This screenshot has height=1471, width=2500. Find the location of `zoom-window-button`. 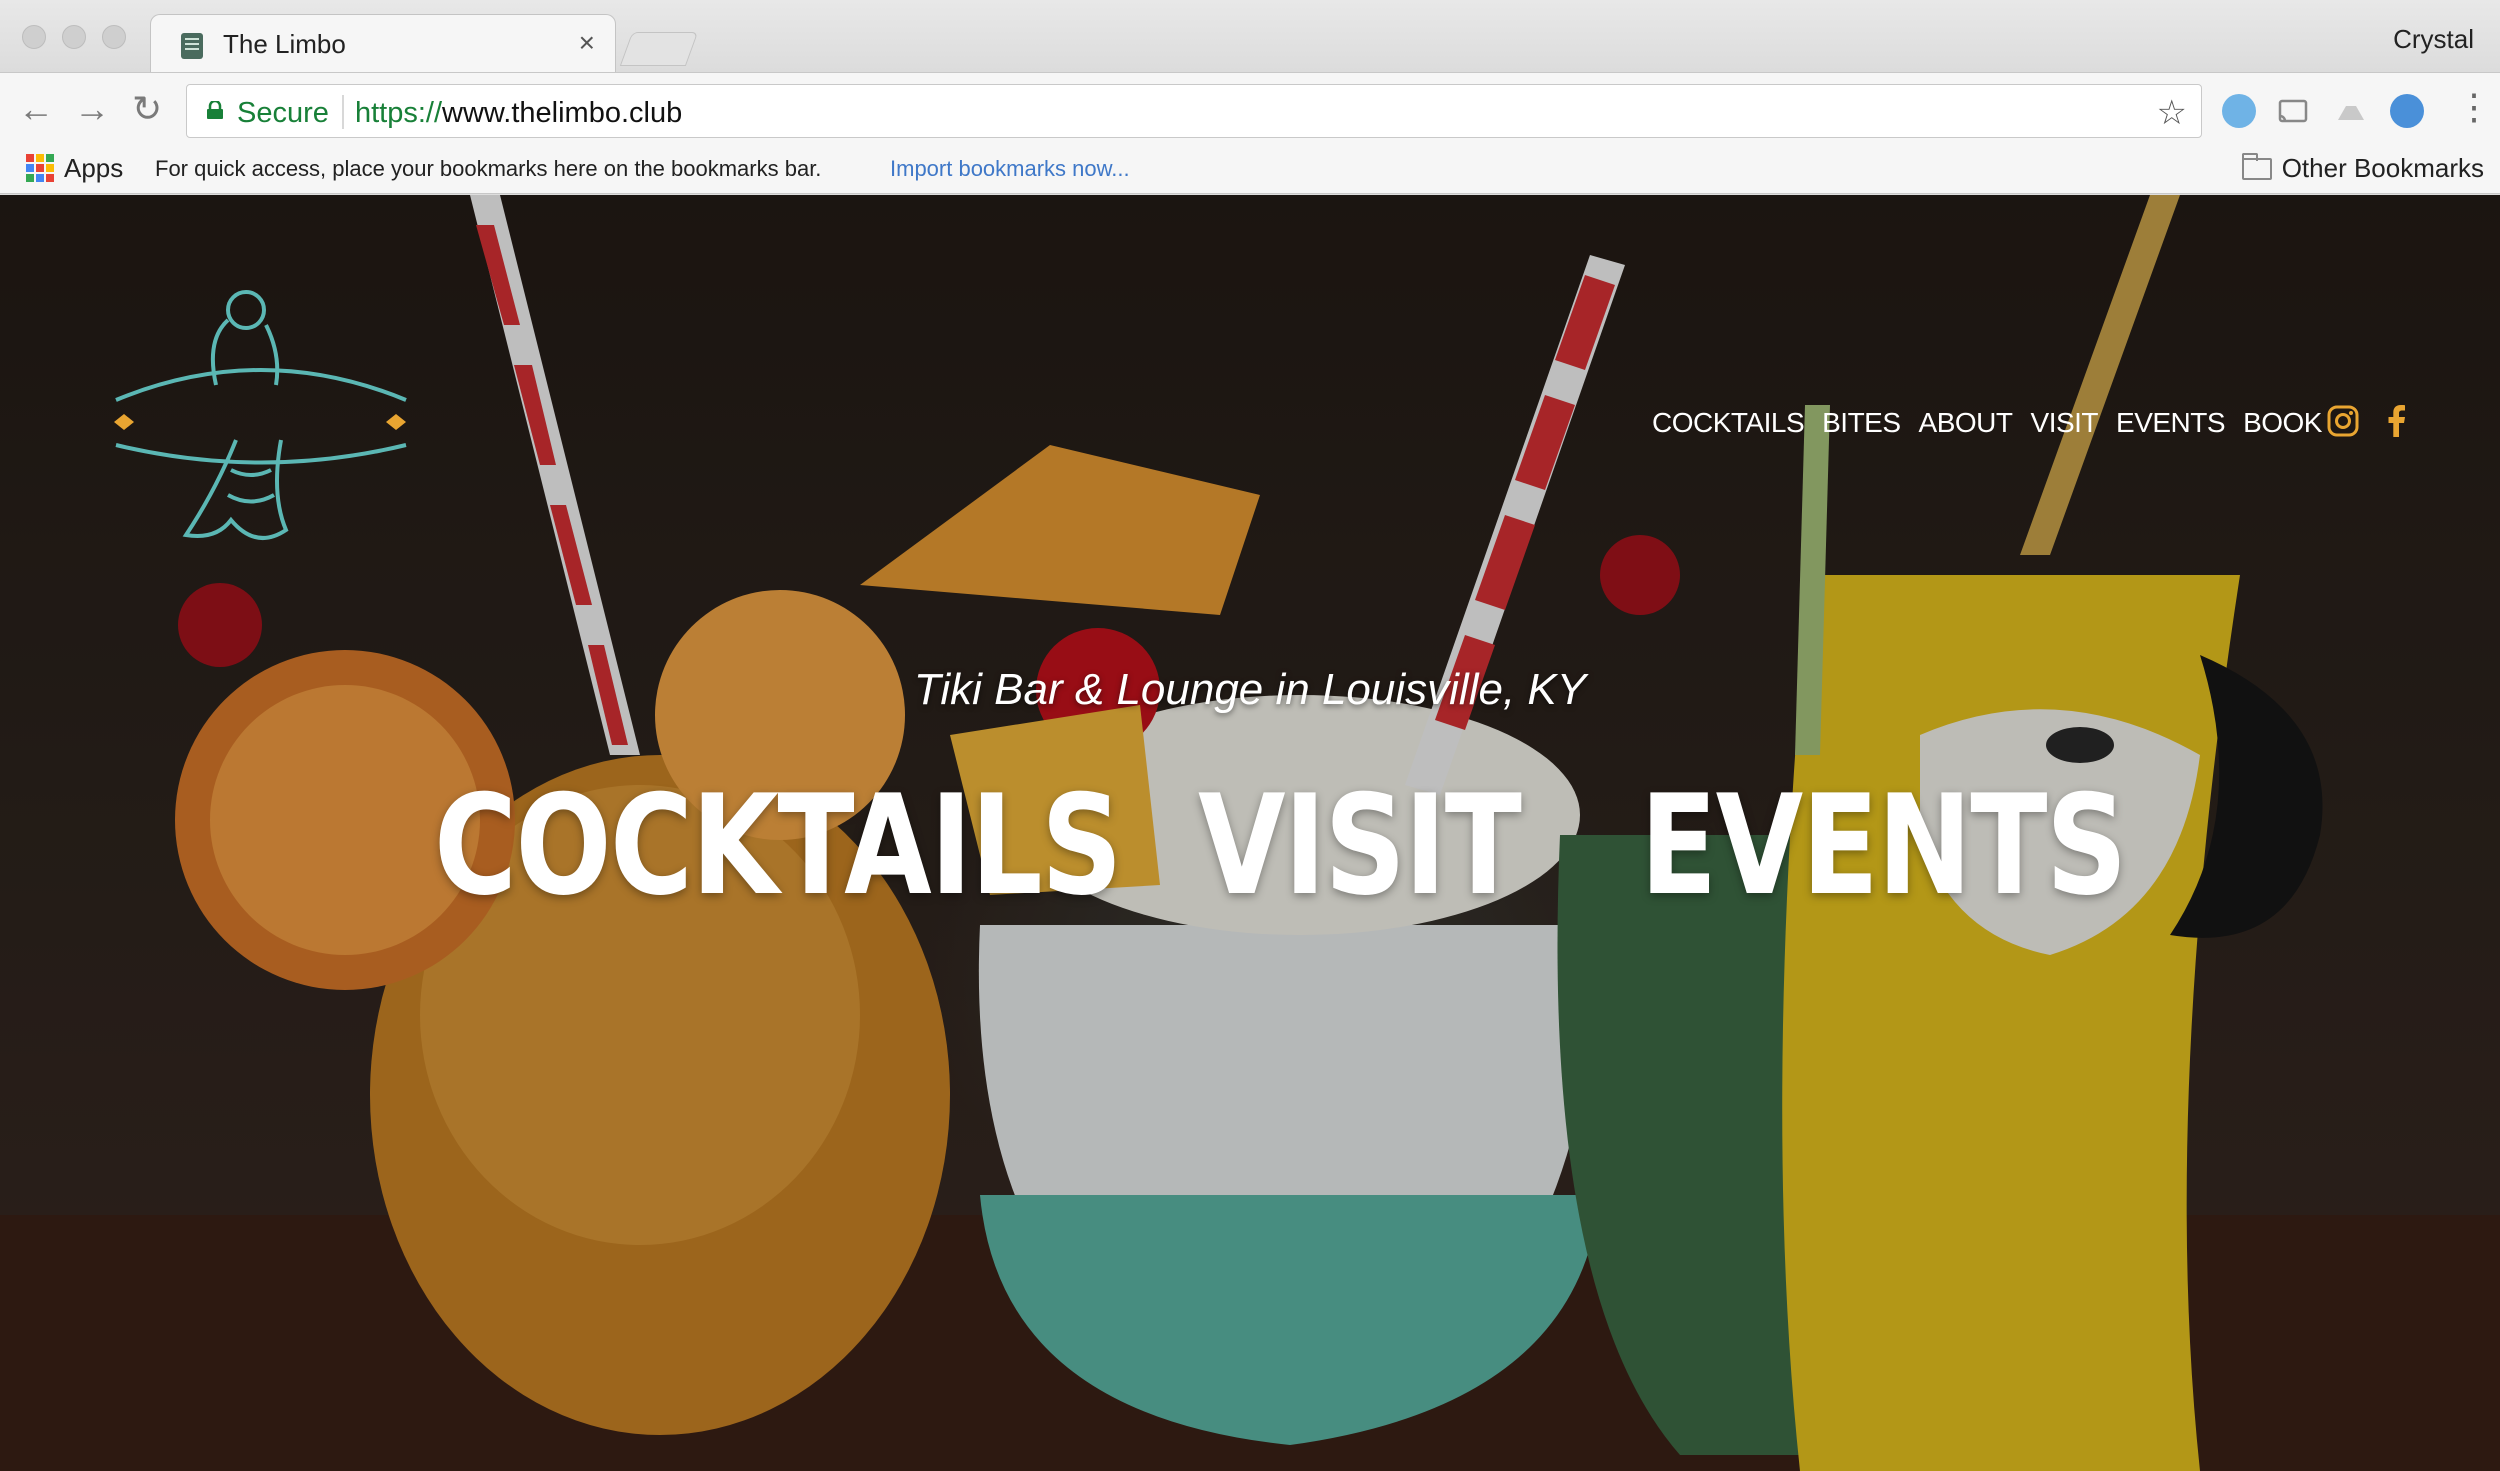

zoom-window-button is located at coordinates (114, 37).